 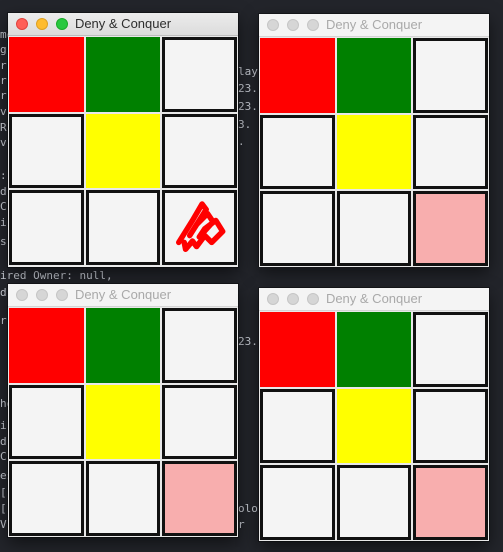 What do you see at coordinates (3, 49) in the screenshot?
I see `terminal-line: g` at bounding box center [3, 49].